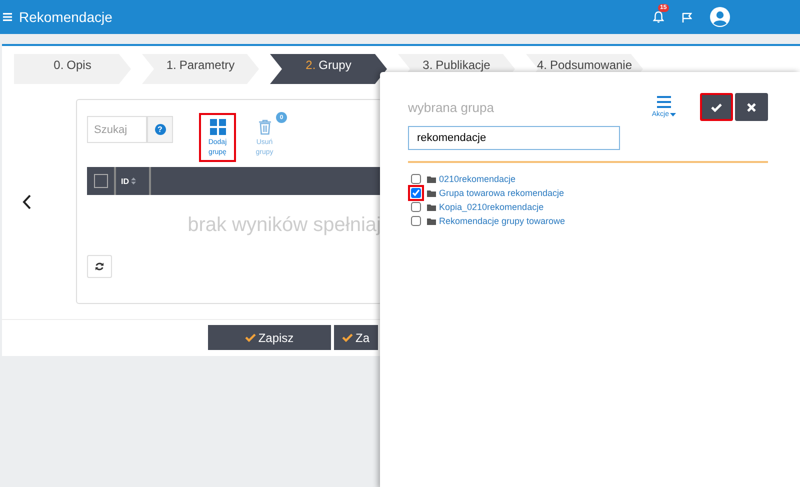  Describe the element at coordinates (65, 17) in the screenshot. I see `app-title: Rekomendacje` at that location.